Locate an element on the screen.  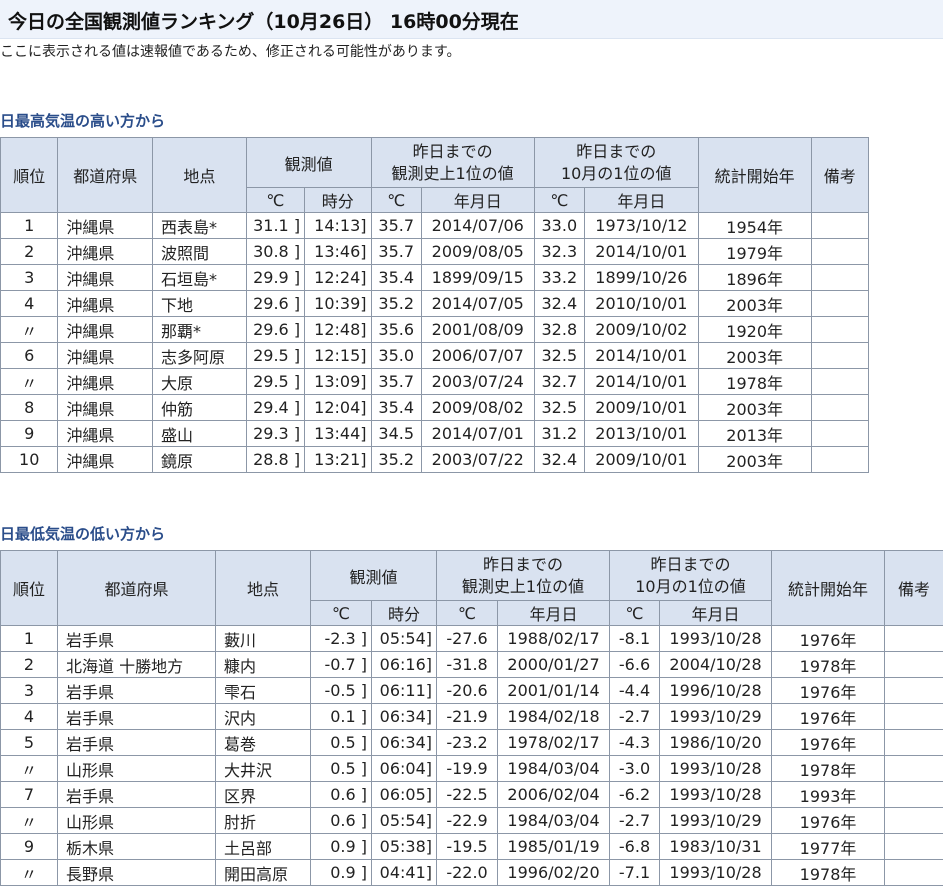
start-year-cell: 1896年 is located at coordinates (754, 277).